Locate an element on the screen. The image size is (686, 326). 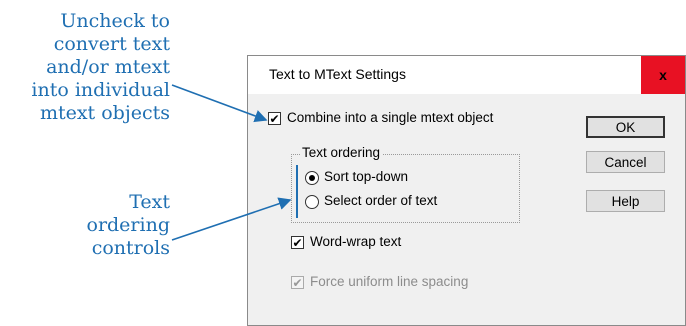
callout-arrows is located at coordinates (234, 162).